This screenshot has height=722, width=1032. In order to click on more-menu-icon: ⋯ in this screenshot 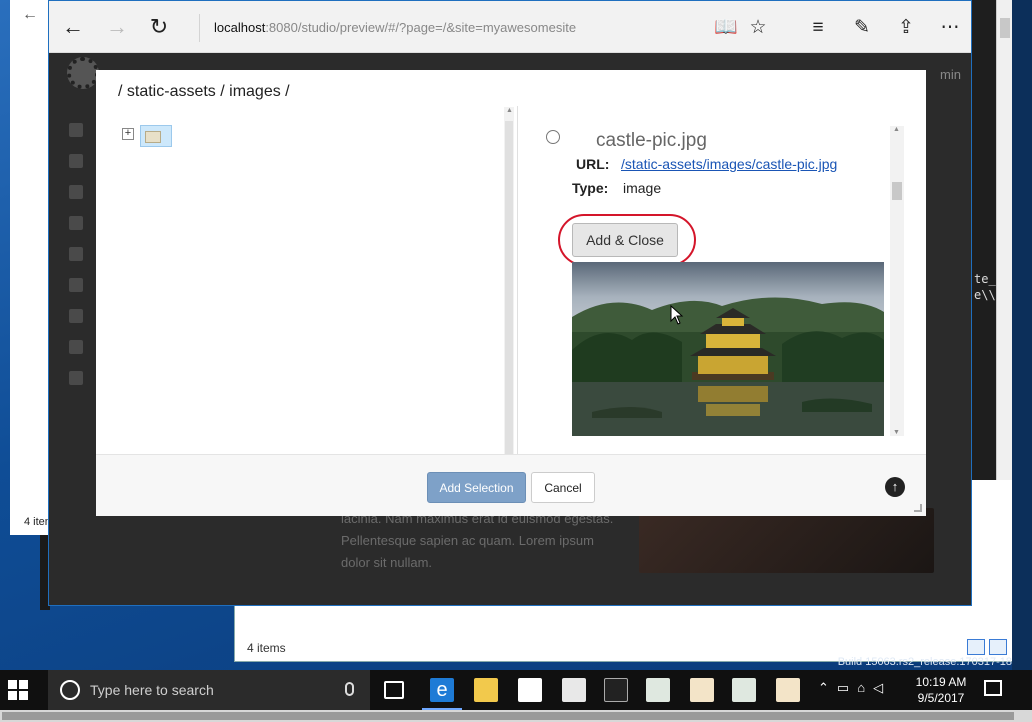, I will do `click(950, 28)`.